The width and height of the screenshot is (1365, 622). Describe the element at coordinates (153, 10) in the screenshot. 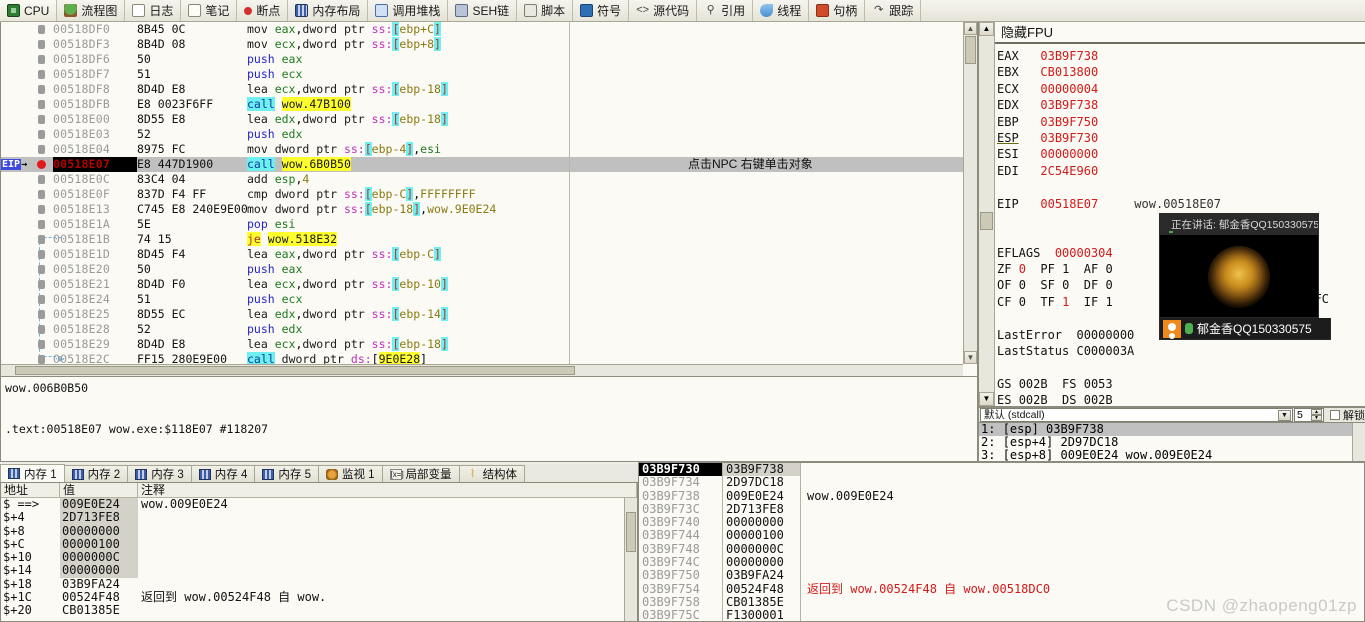

I see `toolbar-item-日志: 日志` at that location.